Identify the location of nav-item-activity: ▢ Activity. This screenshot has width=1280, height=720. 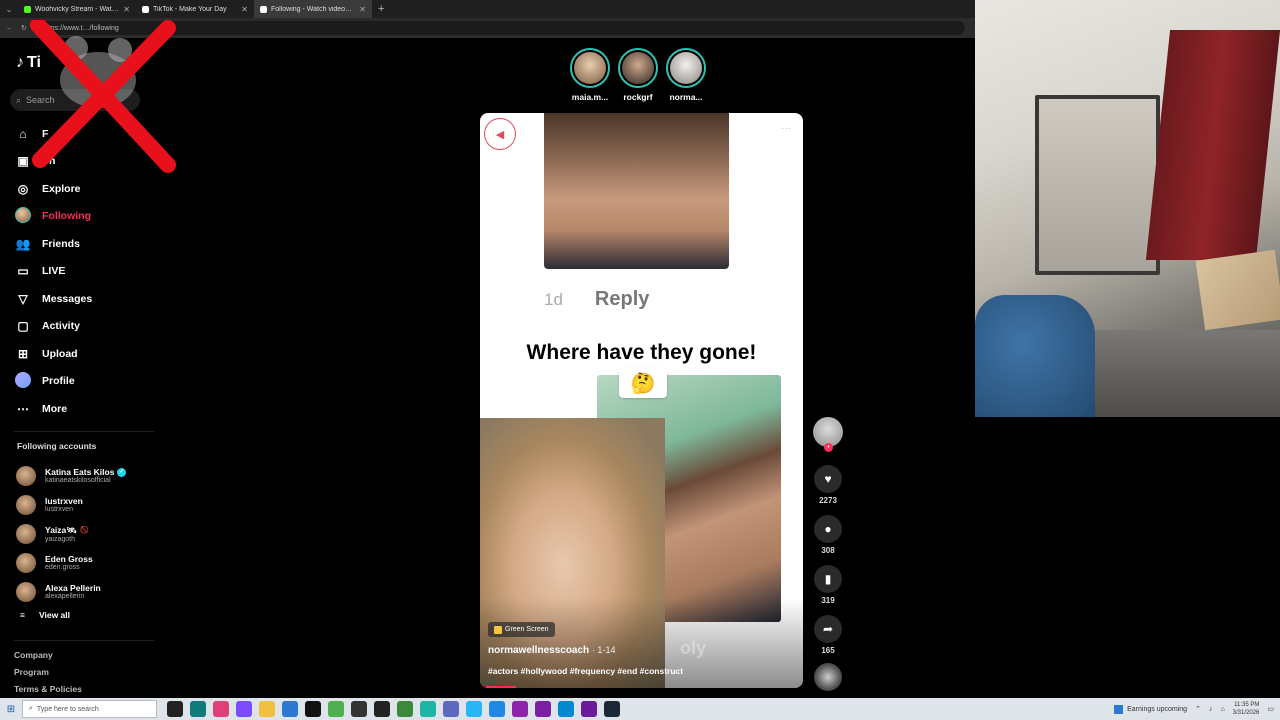
(53, 327).